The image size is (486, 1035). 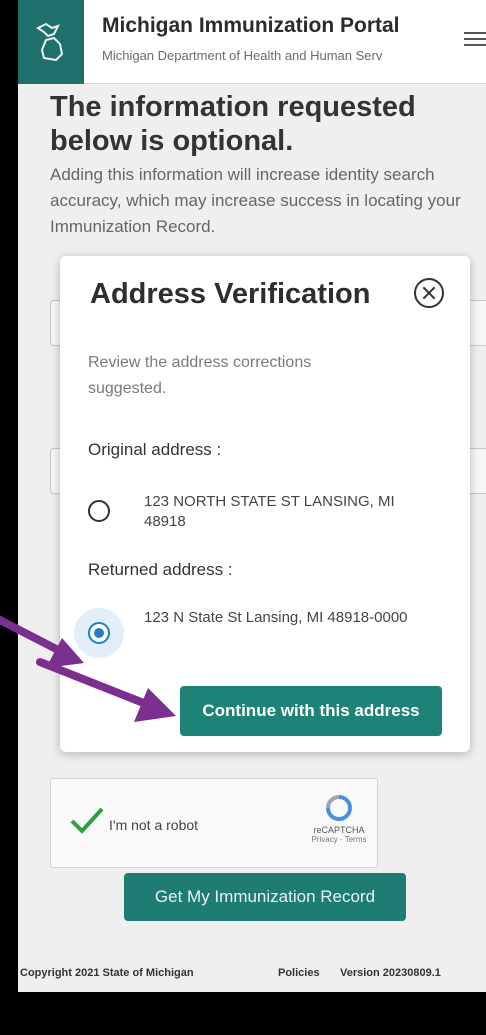 I want to click on recaptcha-brand: reCAPTCHA Privacy - Terms, so click(x=339, y=818).